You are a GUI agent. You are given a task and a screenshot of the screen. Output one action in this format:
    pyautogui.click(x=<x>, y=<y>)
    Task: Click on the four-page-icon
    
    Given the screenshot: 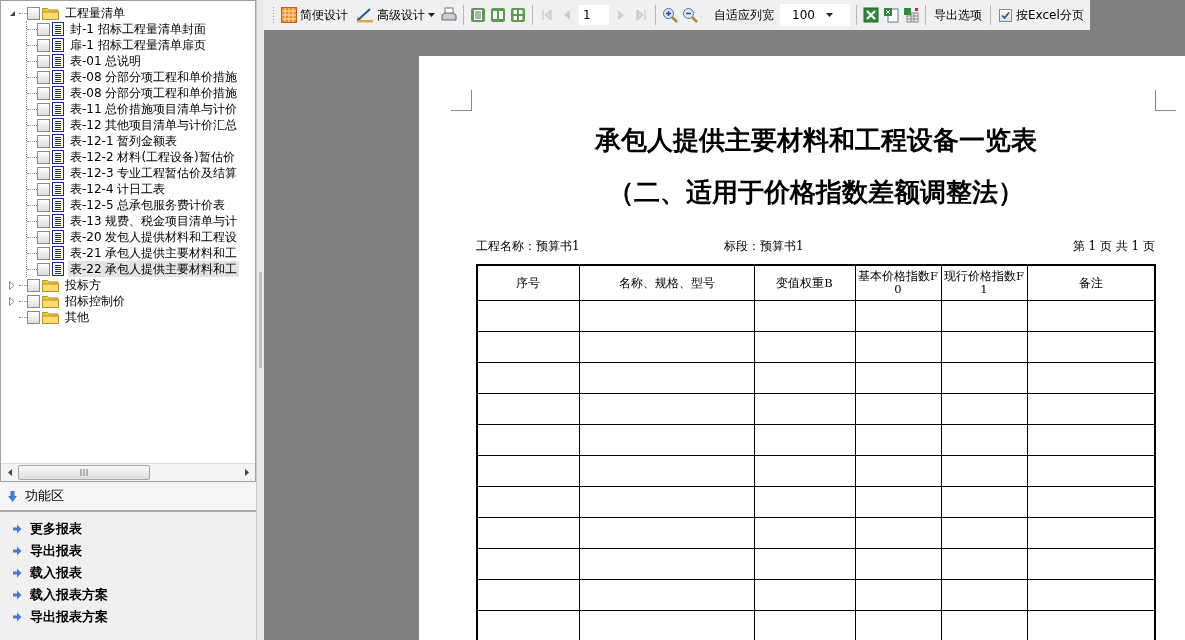 What is the action you would take?
    pyautogui.click(x=518, y=15)
    